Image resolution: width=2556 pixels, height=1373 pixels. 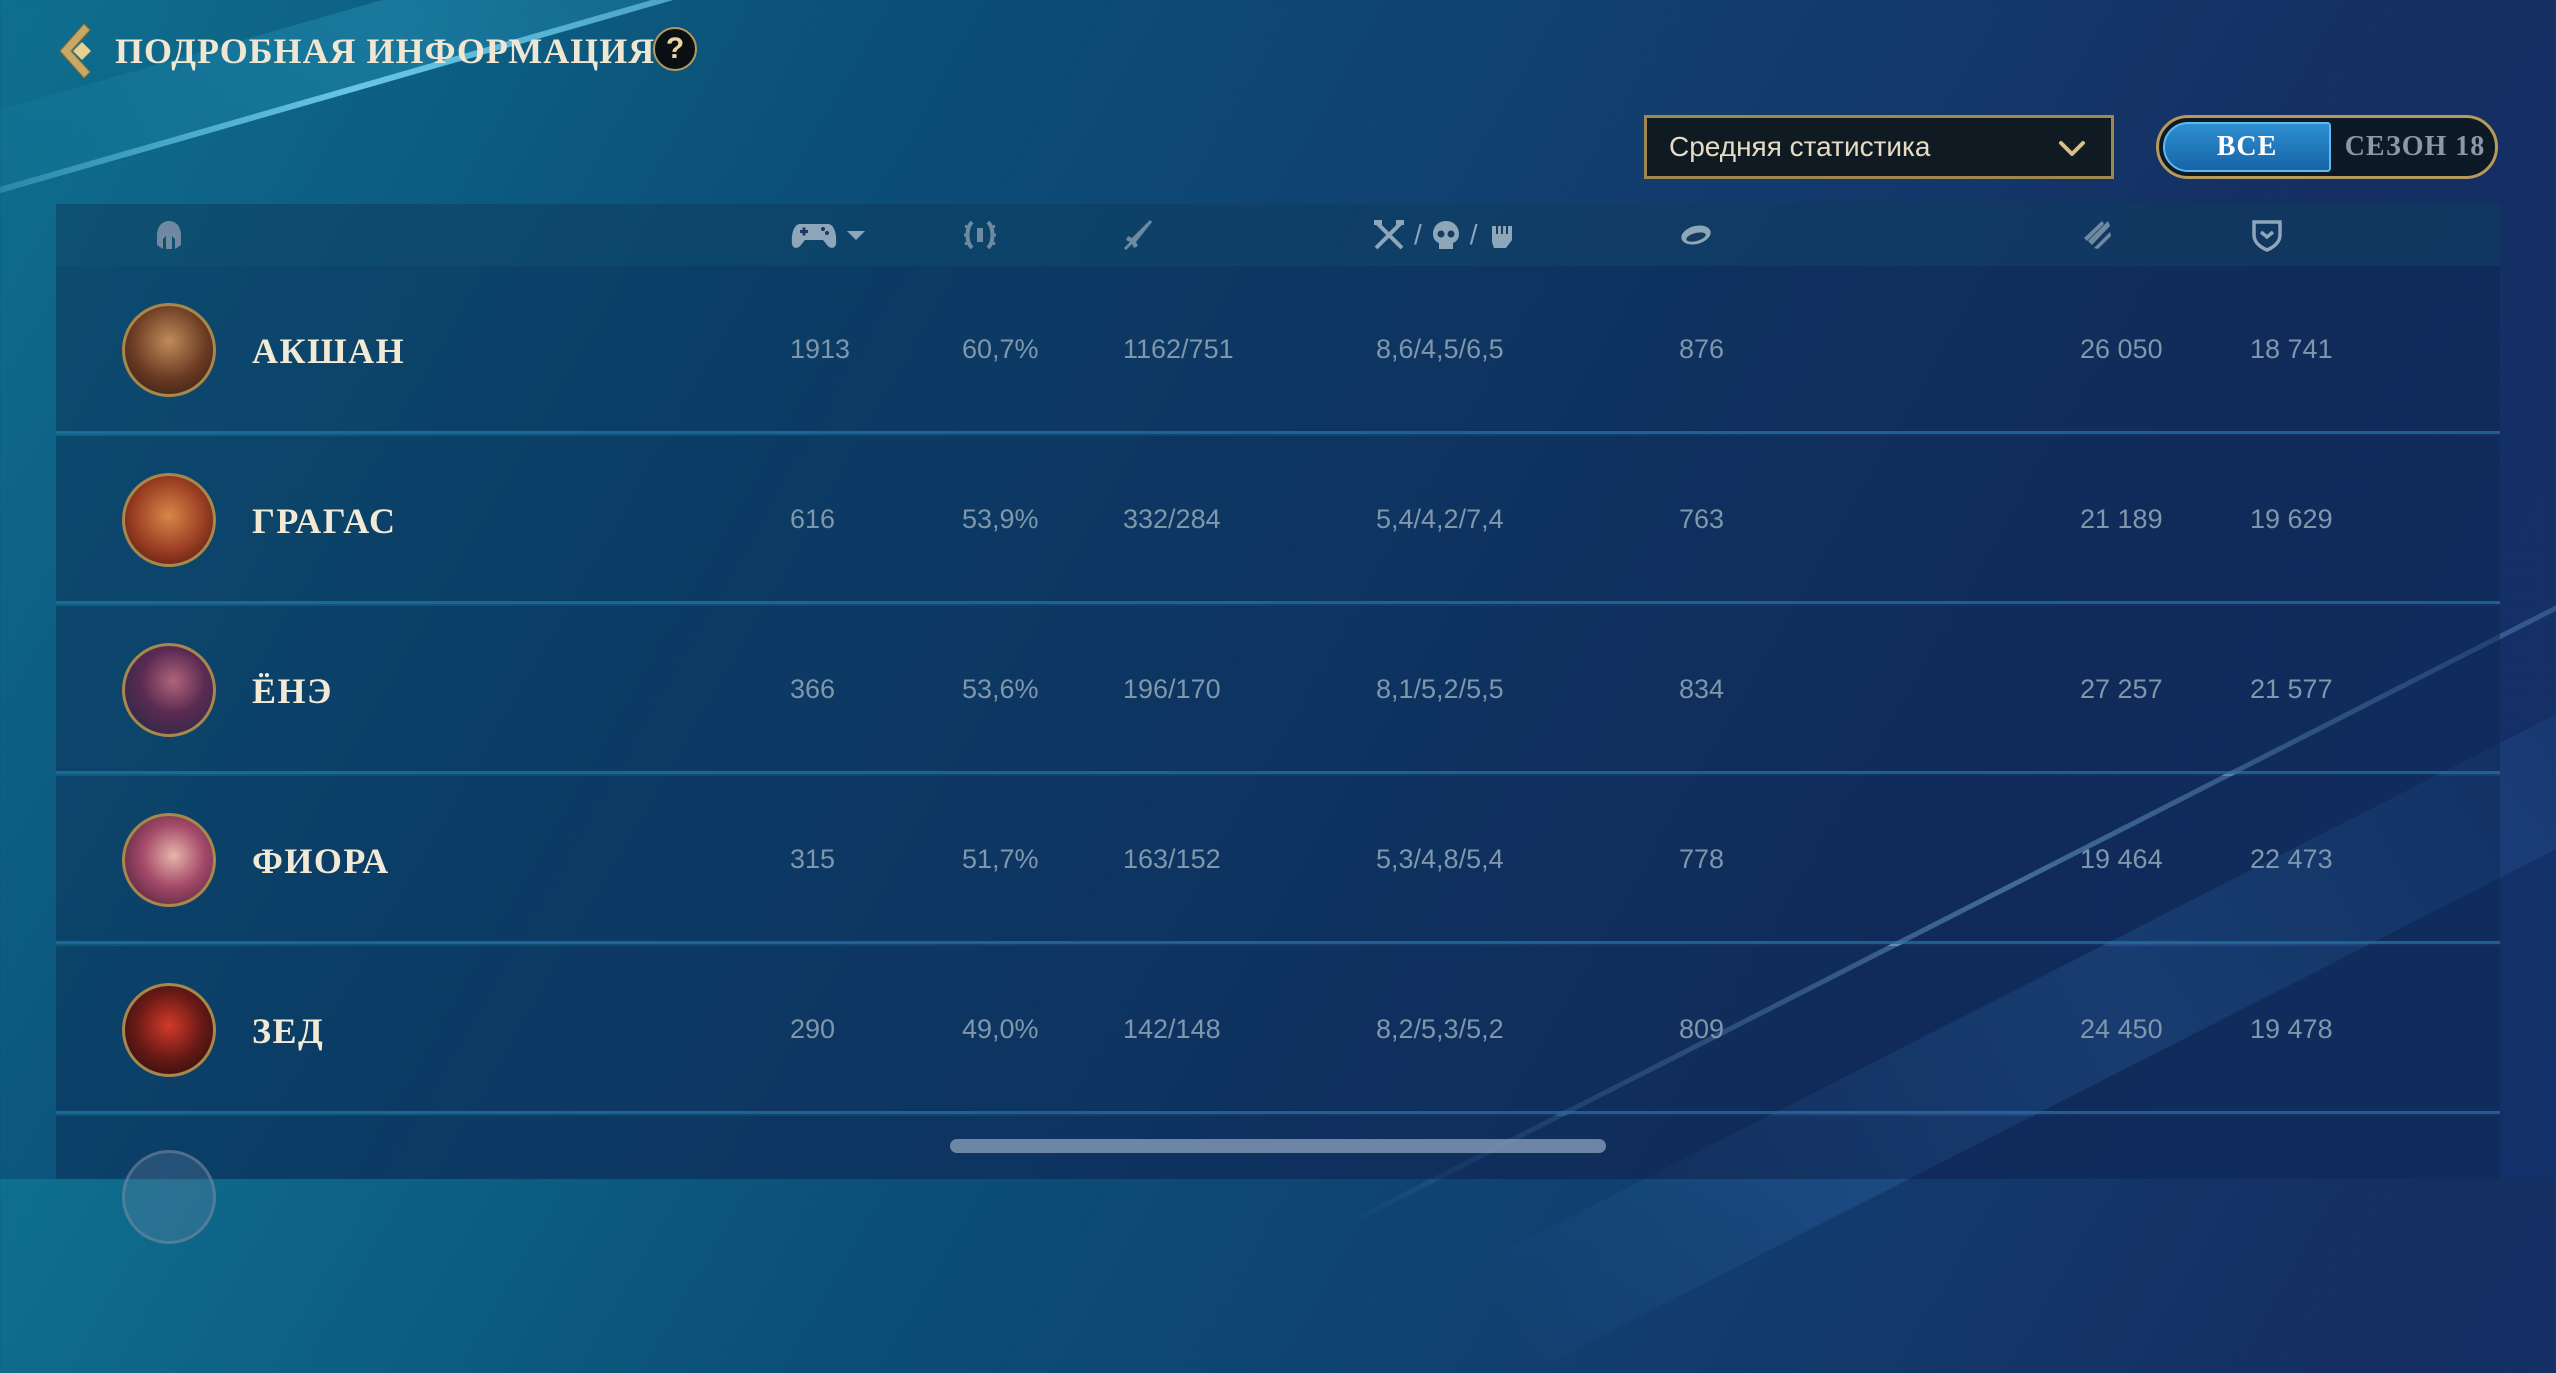 I want to click on sword-icon, so click(x=1138, y=235).